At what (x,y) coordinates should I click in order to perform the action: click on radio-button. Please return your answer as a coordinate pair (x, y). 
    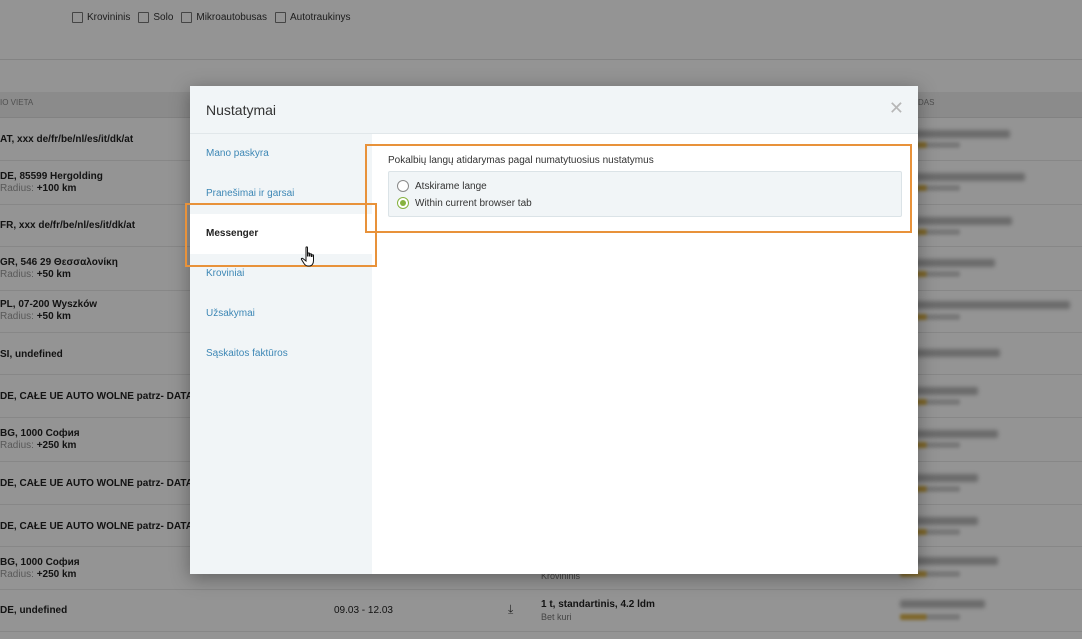
    Looking at the image, I should click on (403, 186).